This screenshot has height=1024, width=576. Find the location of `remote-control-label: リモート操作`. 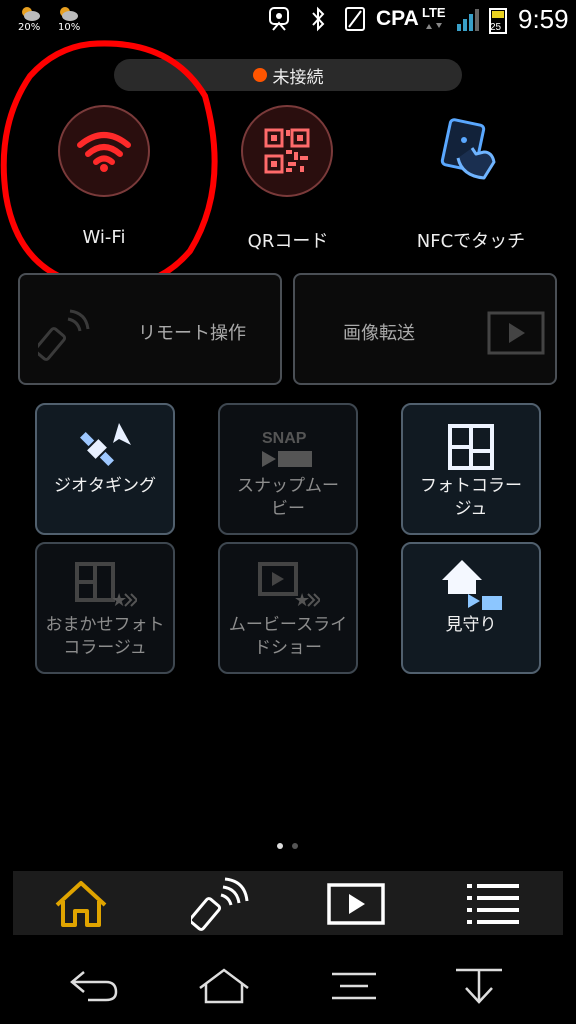

remote-control-label: リモート操作 is located at coordinates (192, 333).